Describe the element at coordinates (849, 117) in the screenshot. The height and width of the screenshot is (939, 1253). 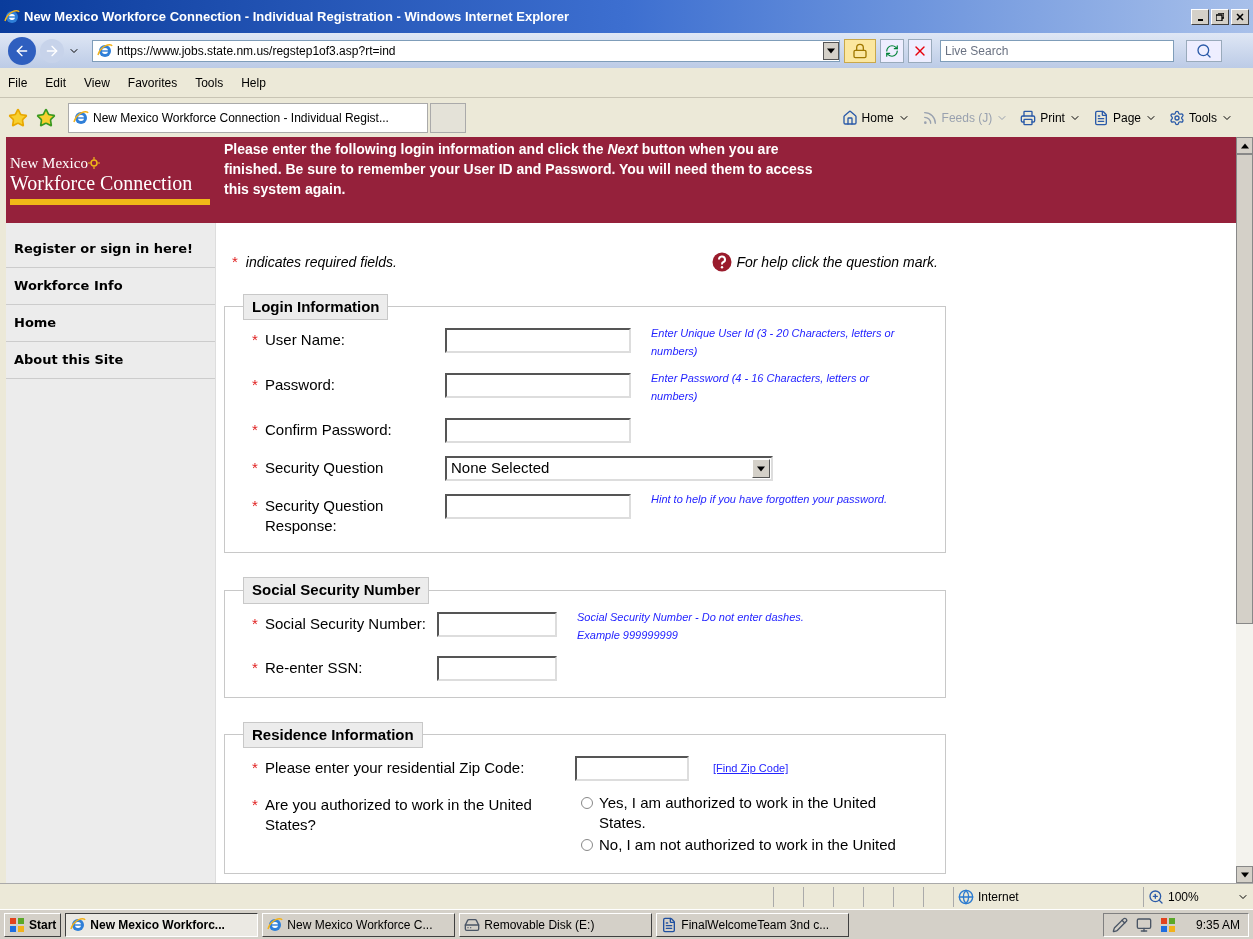
I see `home-icon` at that location.